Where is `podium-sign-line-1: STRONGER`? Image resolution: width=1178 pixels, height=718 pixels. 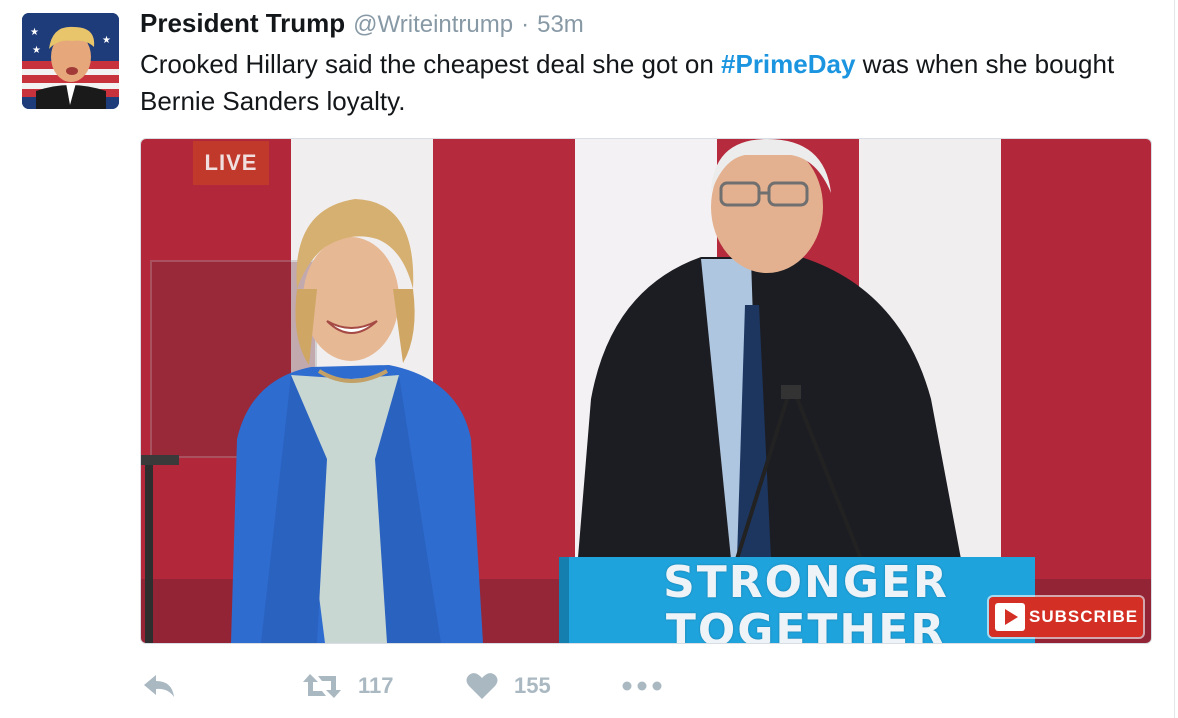
podium-sign-line-1: STRONGER is located at coordinates (806, 582).